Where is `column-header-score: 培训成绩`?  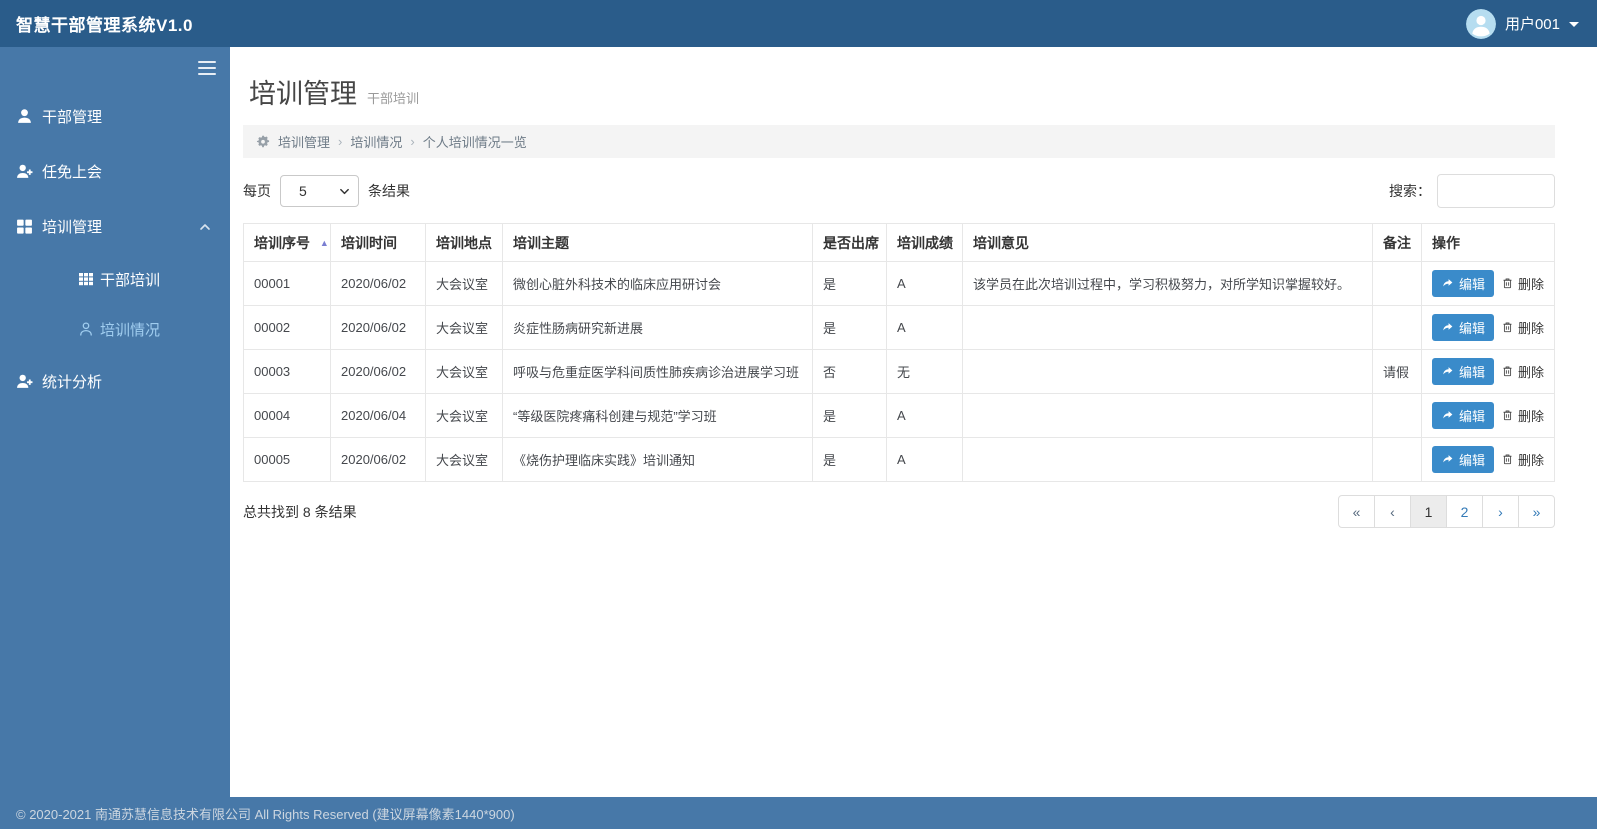
column-header-score: 培训成绩 is located at coordinates (924, 242).